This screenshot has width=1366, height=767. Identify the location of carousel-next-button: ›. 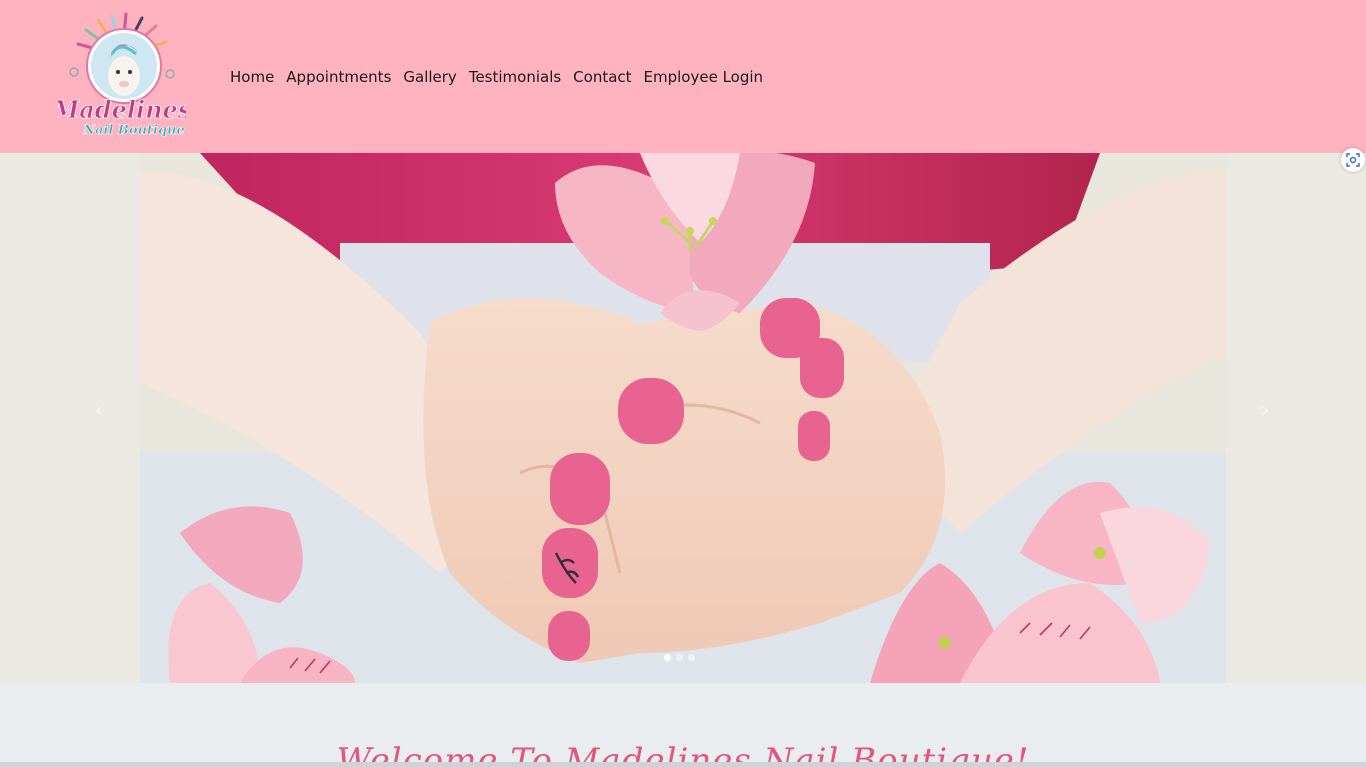
(1265, 411).